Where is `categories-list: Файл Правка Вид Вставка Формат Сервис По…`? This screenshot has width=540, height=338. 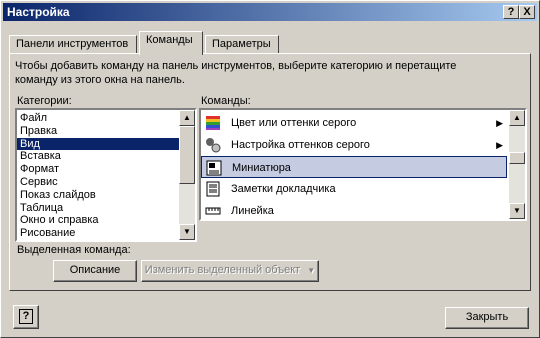 categories-list: Файл Правка Вид Вставка Формат Сервис По… is located at coordinates (106, 175).